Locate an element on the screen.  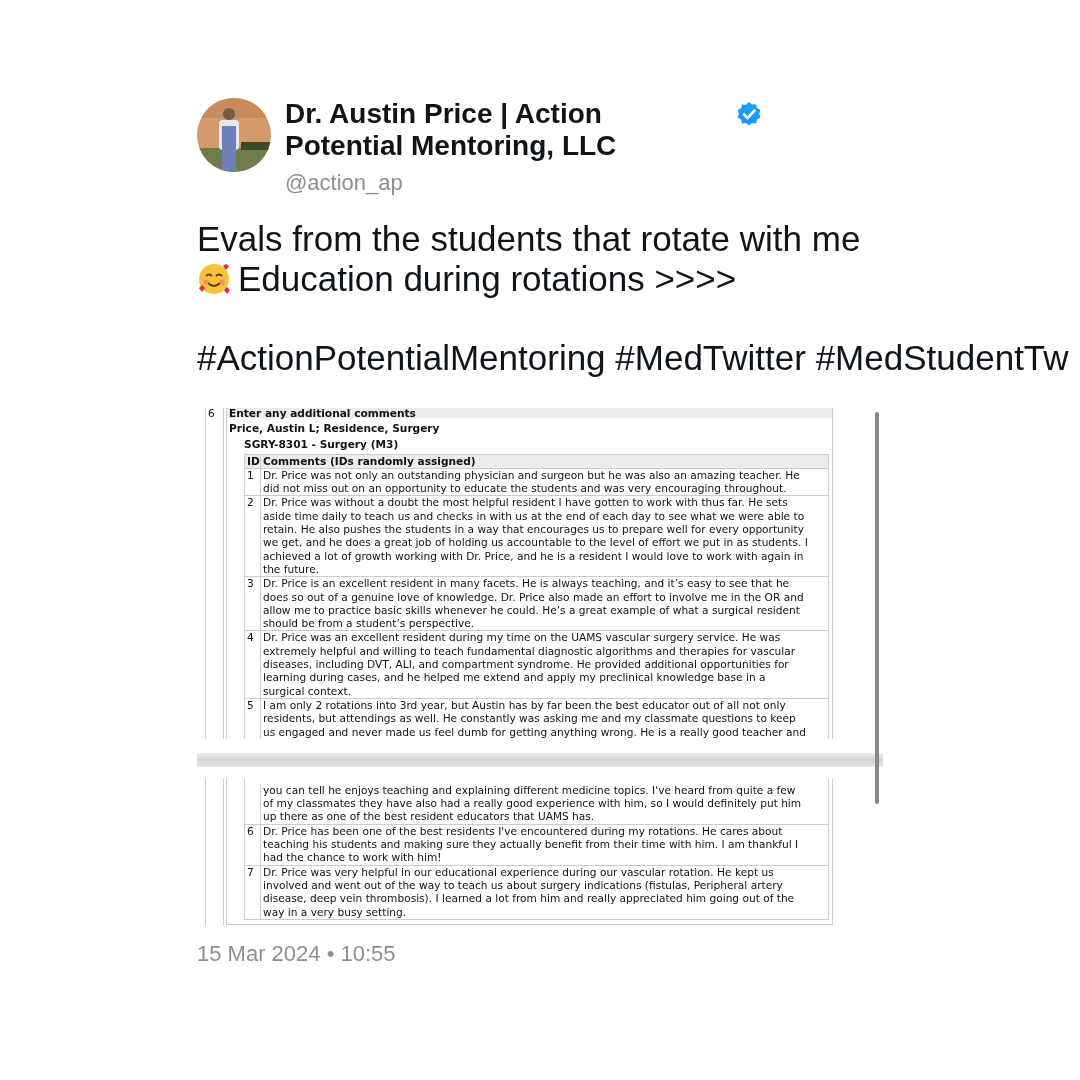
scrollbar is located at coordinates (877, 608).